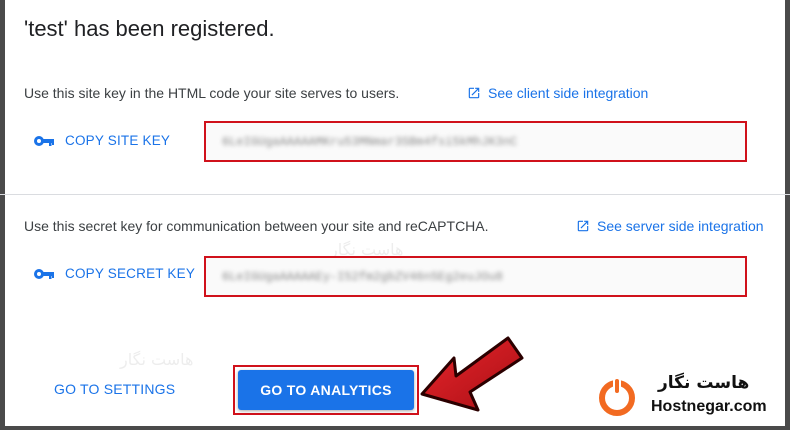 The image size is (790, 430). I want to click on server-side-integration-link: See server side integration, so click(670, 226).